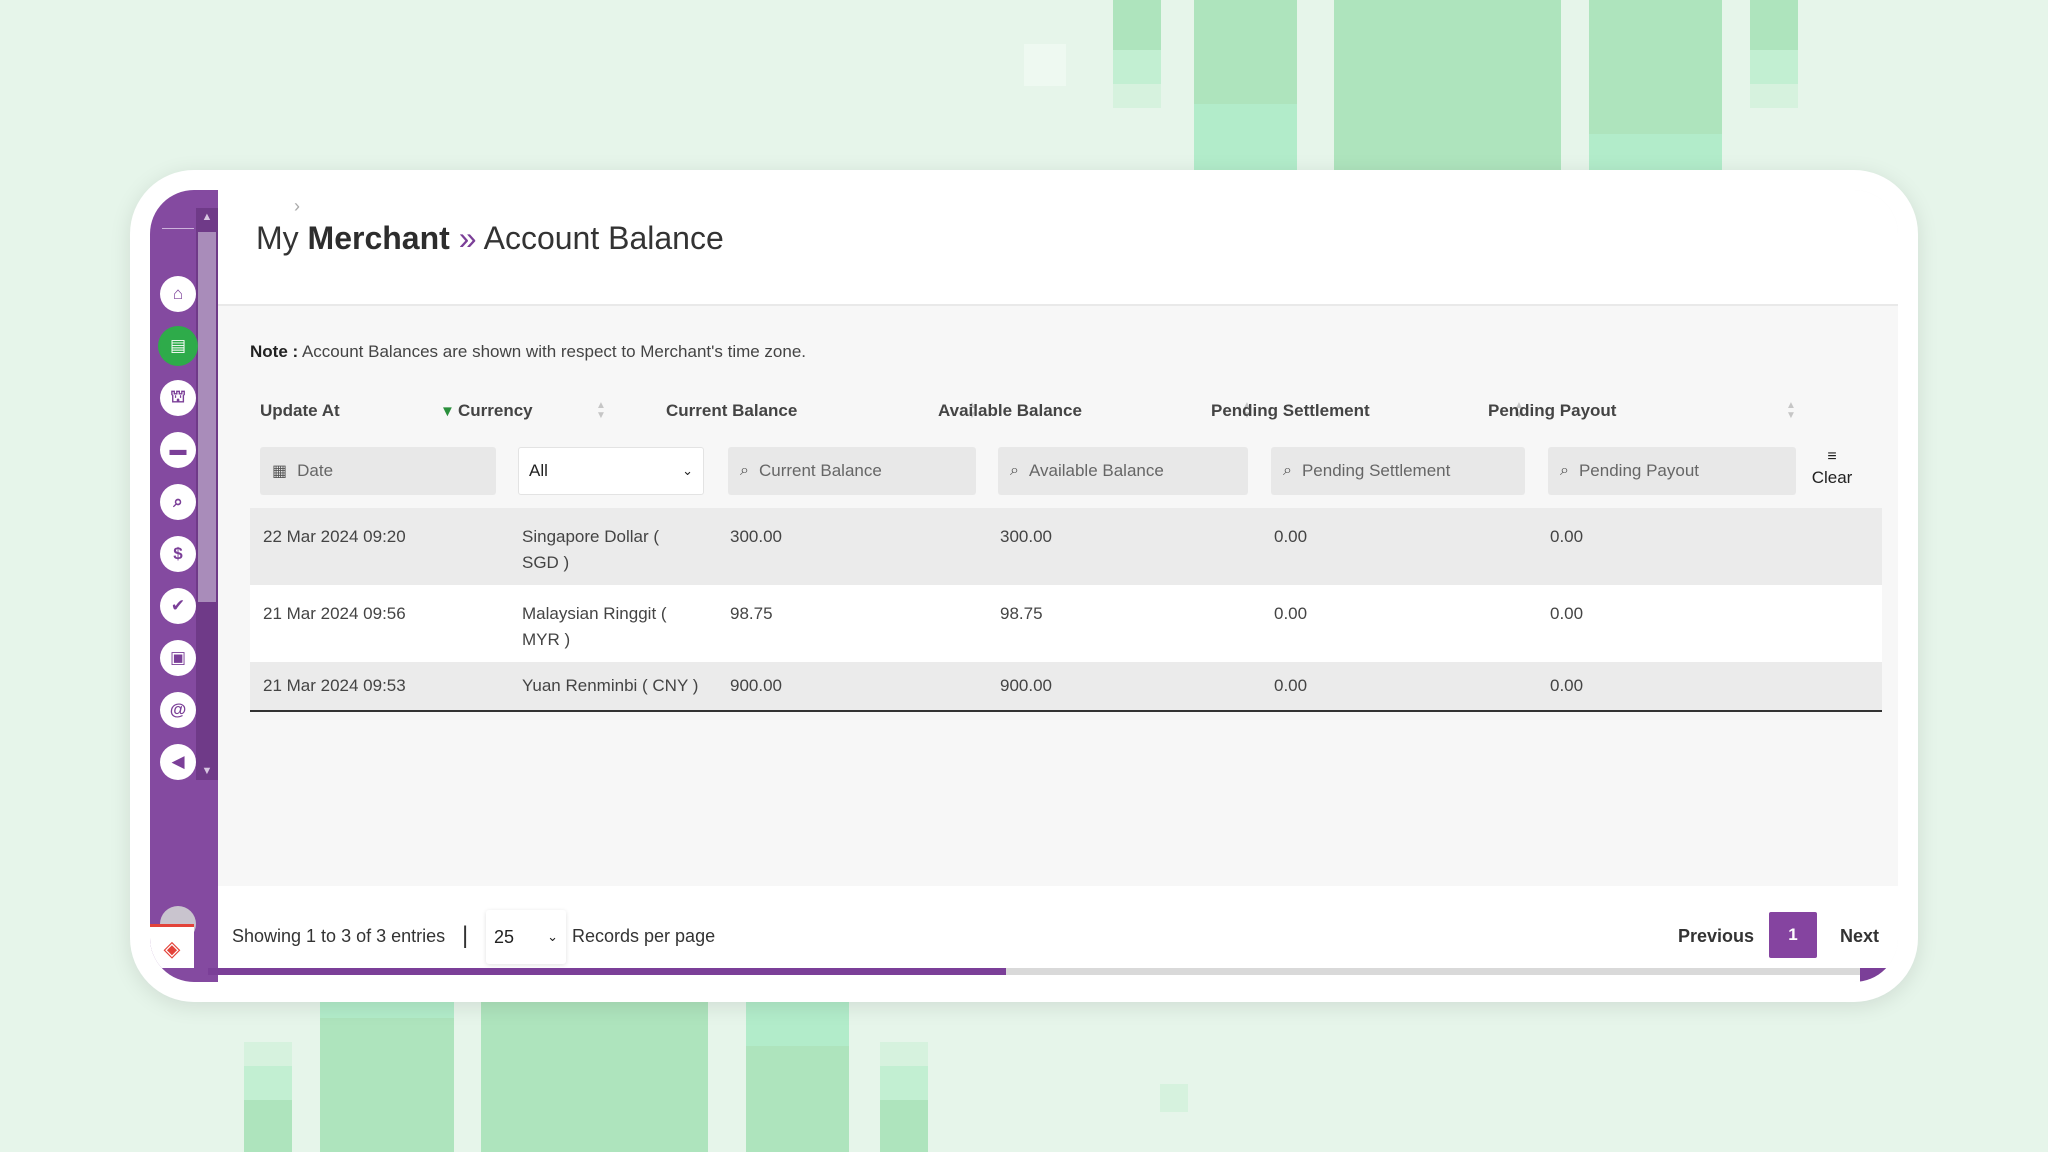  Describe the element at coordinates (178, 450) in the screenshot. I see `wallet-icon: ▬` at that location.